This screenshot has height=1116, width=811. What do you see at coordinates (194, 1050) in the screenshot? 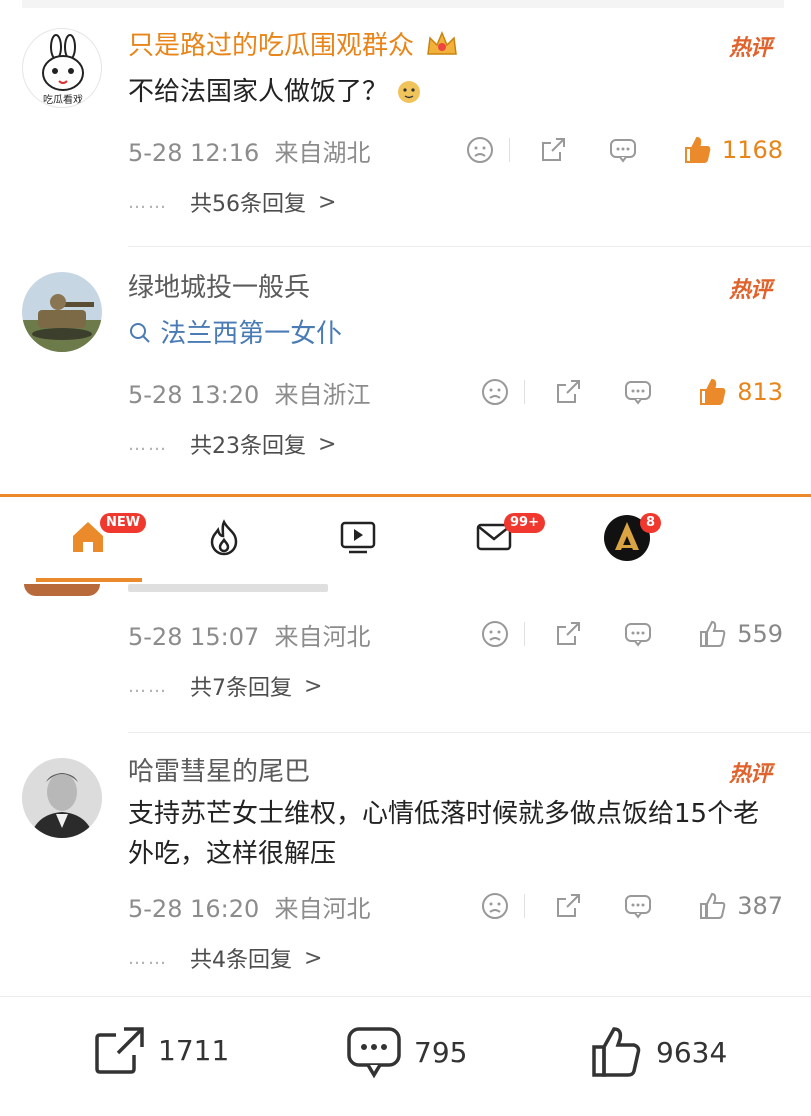
I see `repost-count: 1711` at bounding box center [194, 1050].